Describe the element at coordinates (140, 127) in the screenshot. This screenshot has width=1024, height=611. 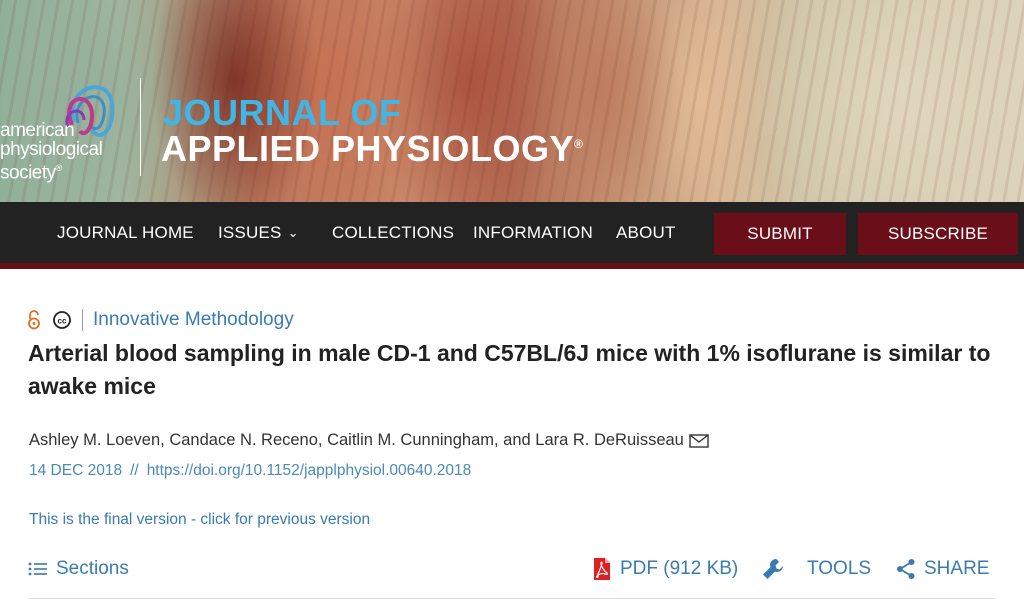
I see `logo-divider` at that location.